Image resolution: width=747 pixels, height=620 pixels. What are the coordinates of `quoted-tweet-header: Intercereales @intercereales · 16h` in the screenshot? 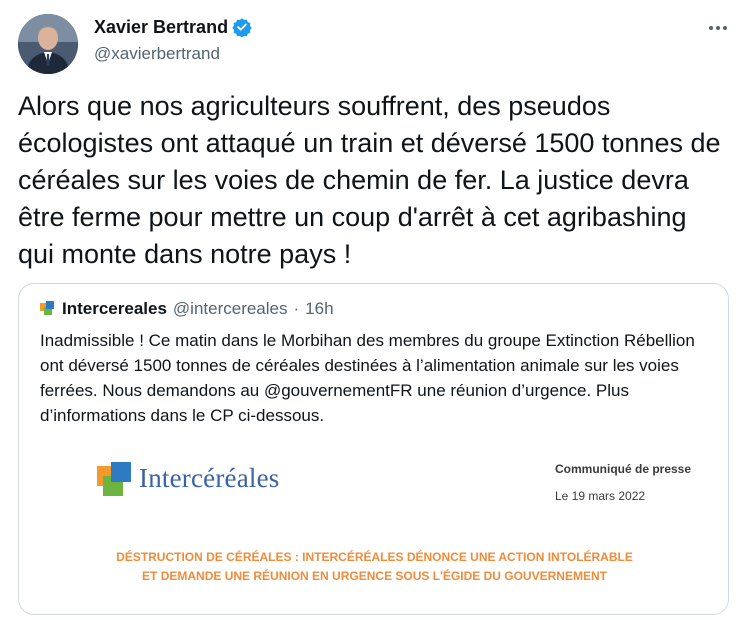 It's located at (187, 309).